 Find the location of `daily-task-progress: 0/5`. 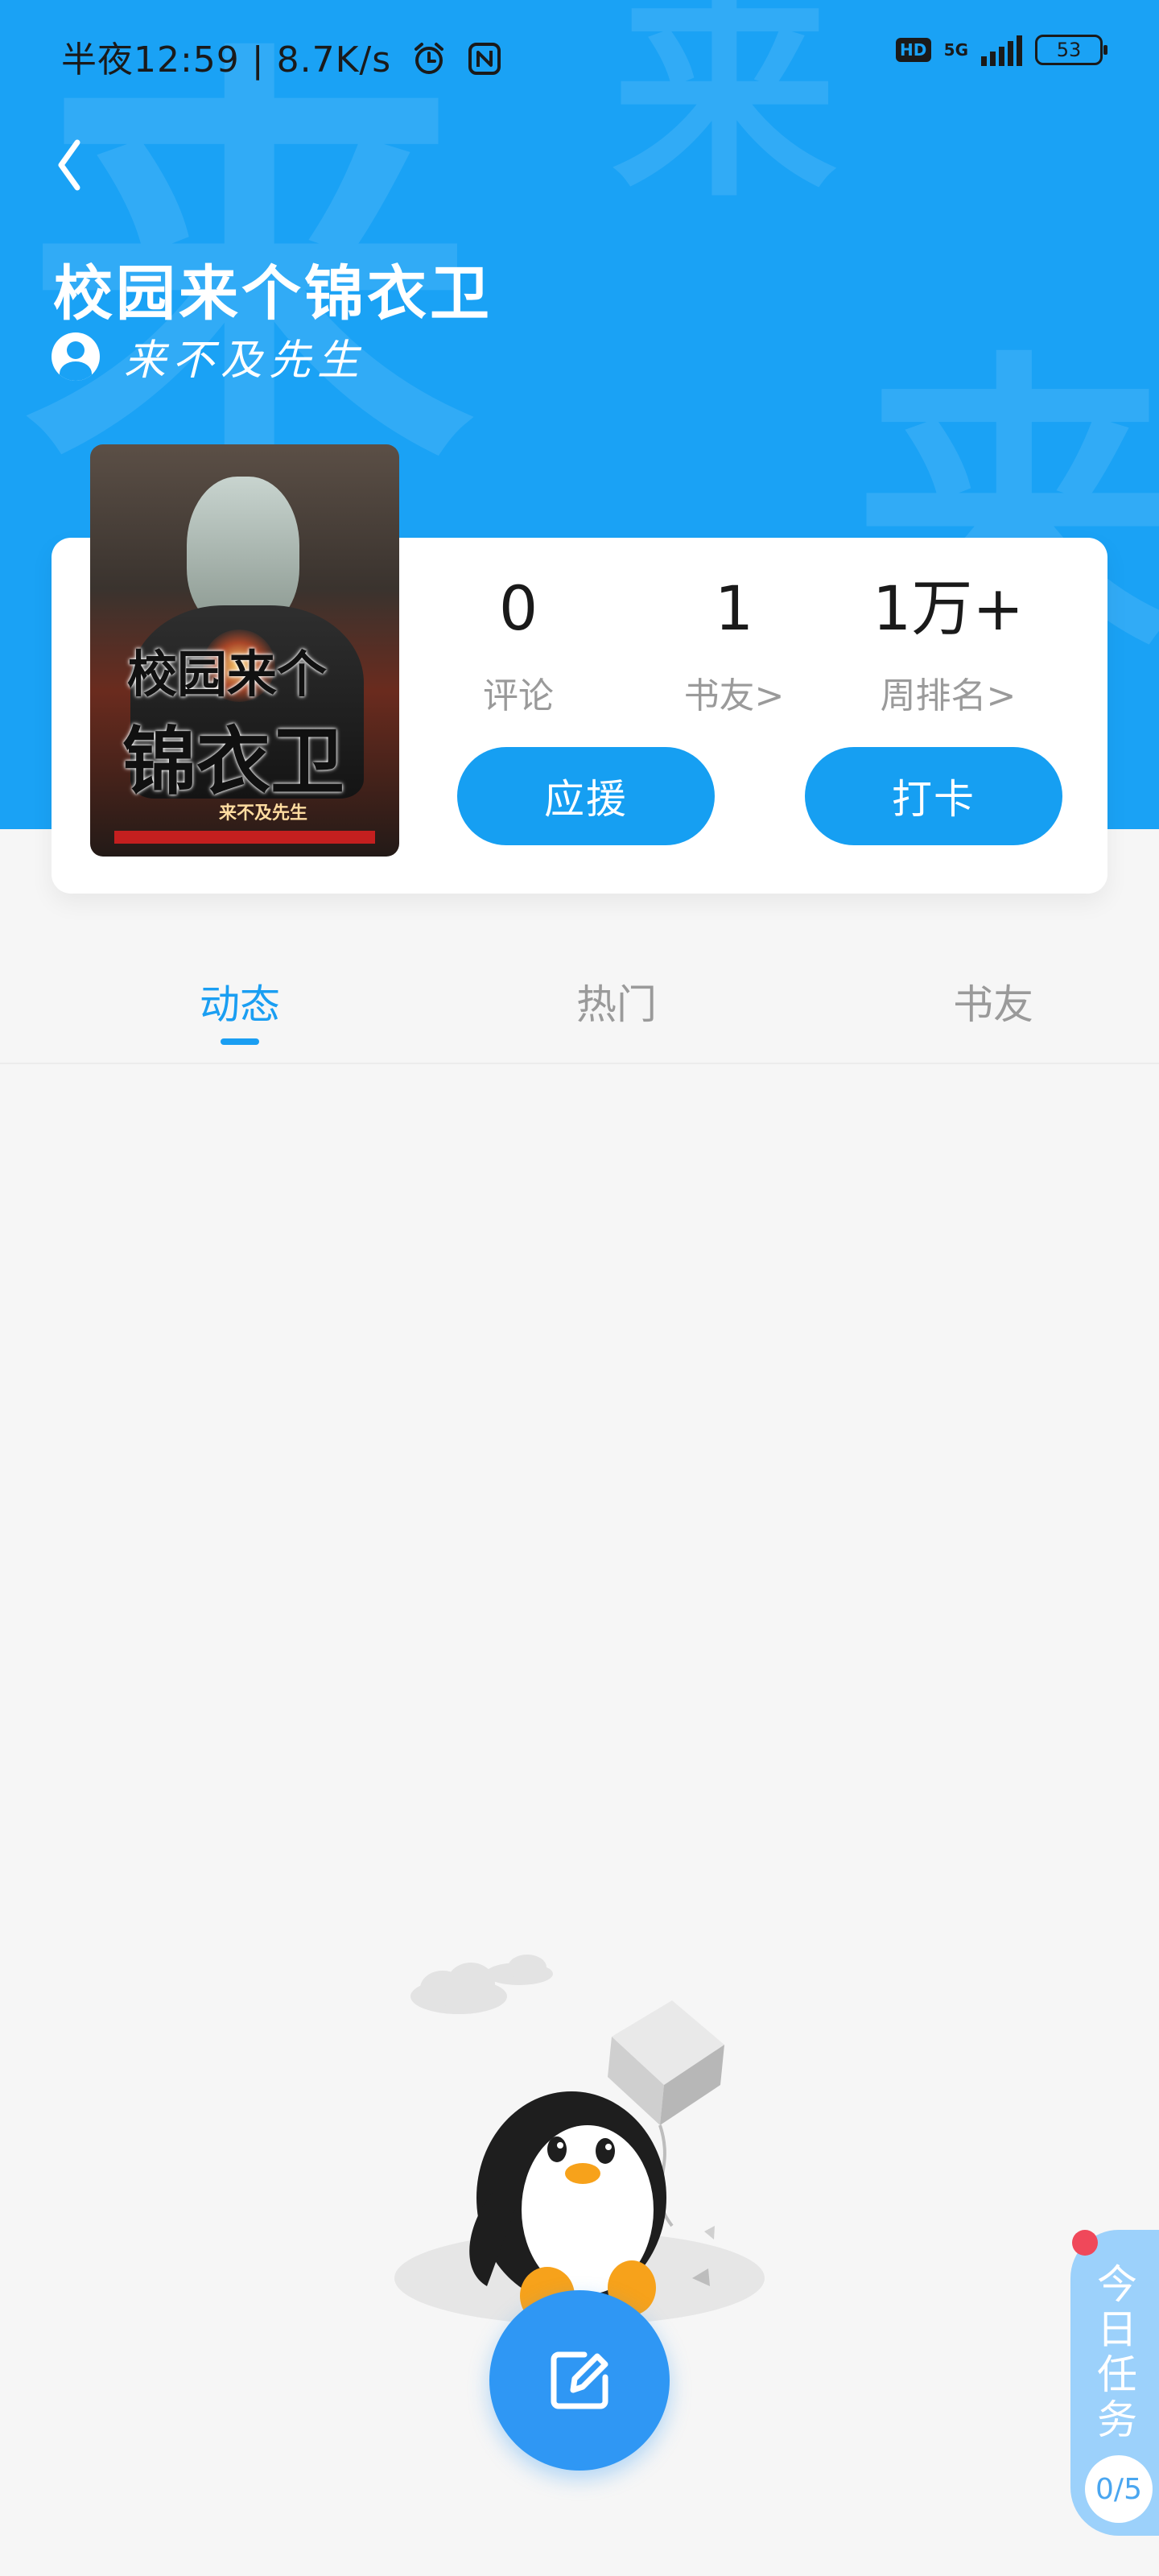

daily-task-progress: 0/5 is located at coordinates (1119, 2489).